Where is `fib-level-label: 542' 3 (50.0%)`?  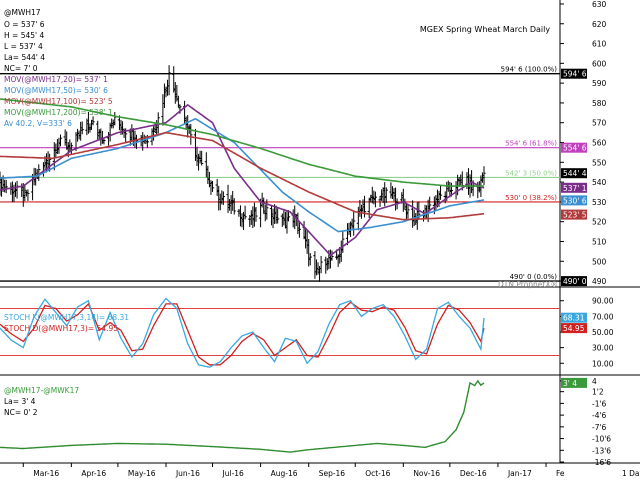 fib-level-label: 542' 3 (50.0%) is located at coordinates (531, 173).